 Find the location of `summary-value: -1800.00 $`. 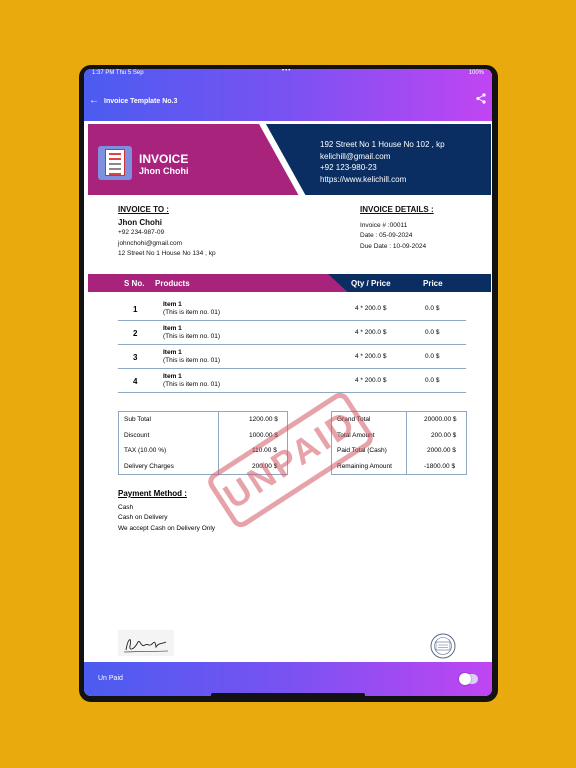

summary-value: -1800.00 $ is located at coordinates (440, 466).